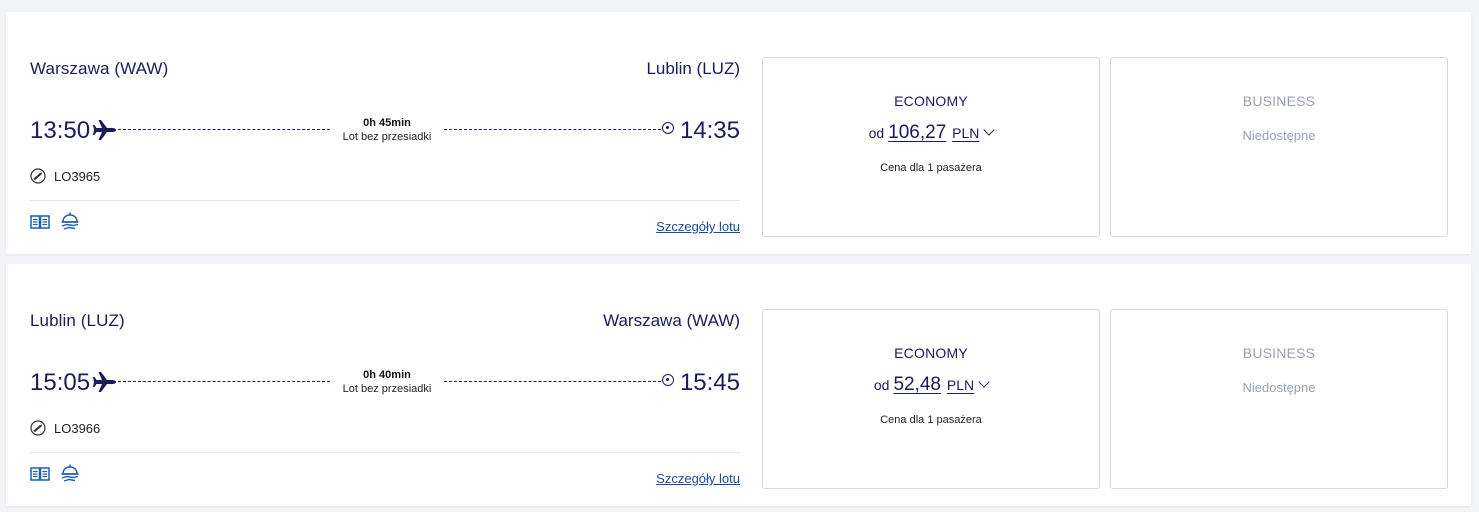 The image size is (1479, 512). Describe the element at coordinates (931, 147) in the screenshot. I see `economy-fare-option: ECONOMY od 106,27 PLN Cena dla 1 pasażera` at that location.